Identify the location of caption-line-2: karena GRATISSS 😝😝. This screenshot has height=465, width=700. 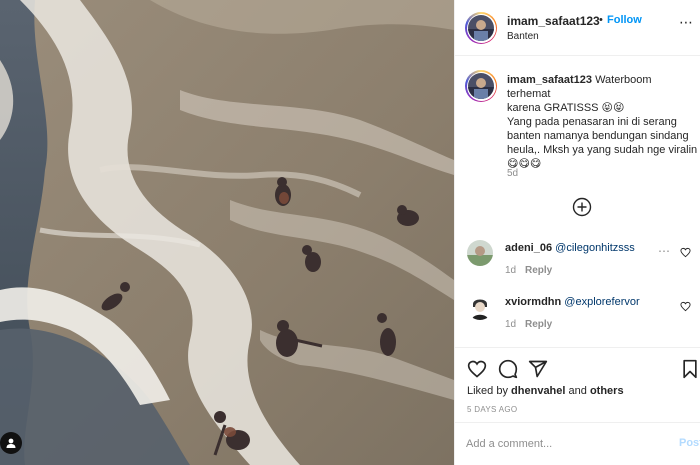
(566, 108).